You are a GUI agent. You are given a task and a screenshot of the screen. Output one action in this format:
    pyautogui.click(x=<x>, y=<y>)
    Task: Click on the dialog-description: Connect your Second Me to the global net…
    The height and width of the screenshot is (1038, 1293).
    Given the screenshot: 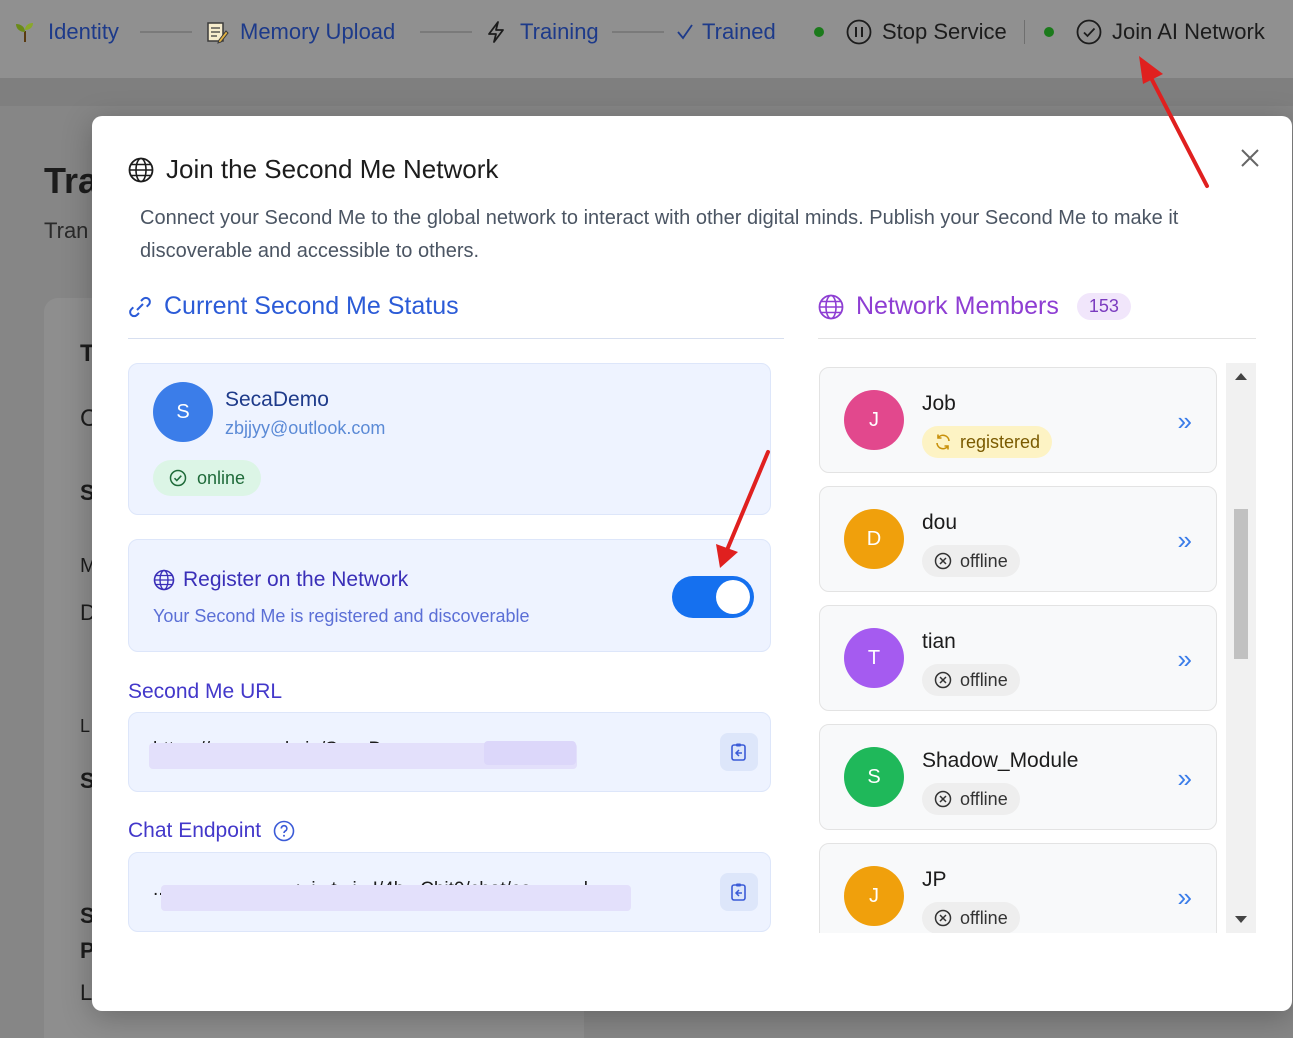 What is the action you would take?
    pyautogui.click(x=659, y=234)
    